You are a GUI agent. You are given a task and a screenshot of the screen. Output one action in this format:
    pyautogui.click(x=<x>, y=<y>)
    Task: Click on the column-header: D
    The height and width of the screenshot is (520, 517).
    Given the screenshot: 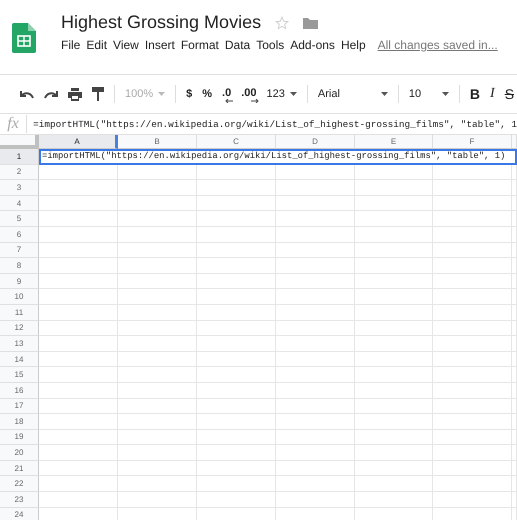 What is the action you would take?
    pyautogui.click(x=315, y=142)
    